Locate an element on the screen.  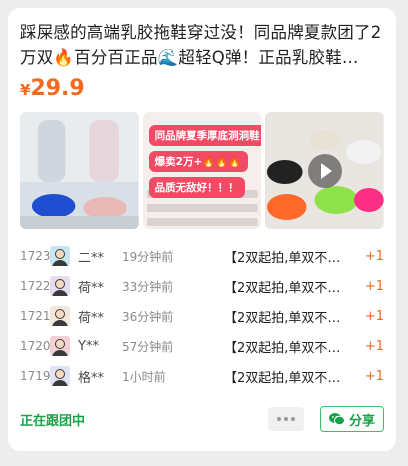
play-icon is located at coordinates (324, 170).